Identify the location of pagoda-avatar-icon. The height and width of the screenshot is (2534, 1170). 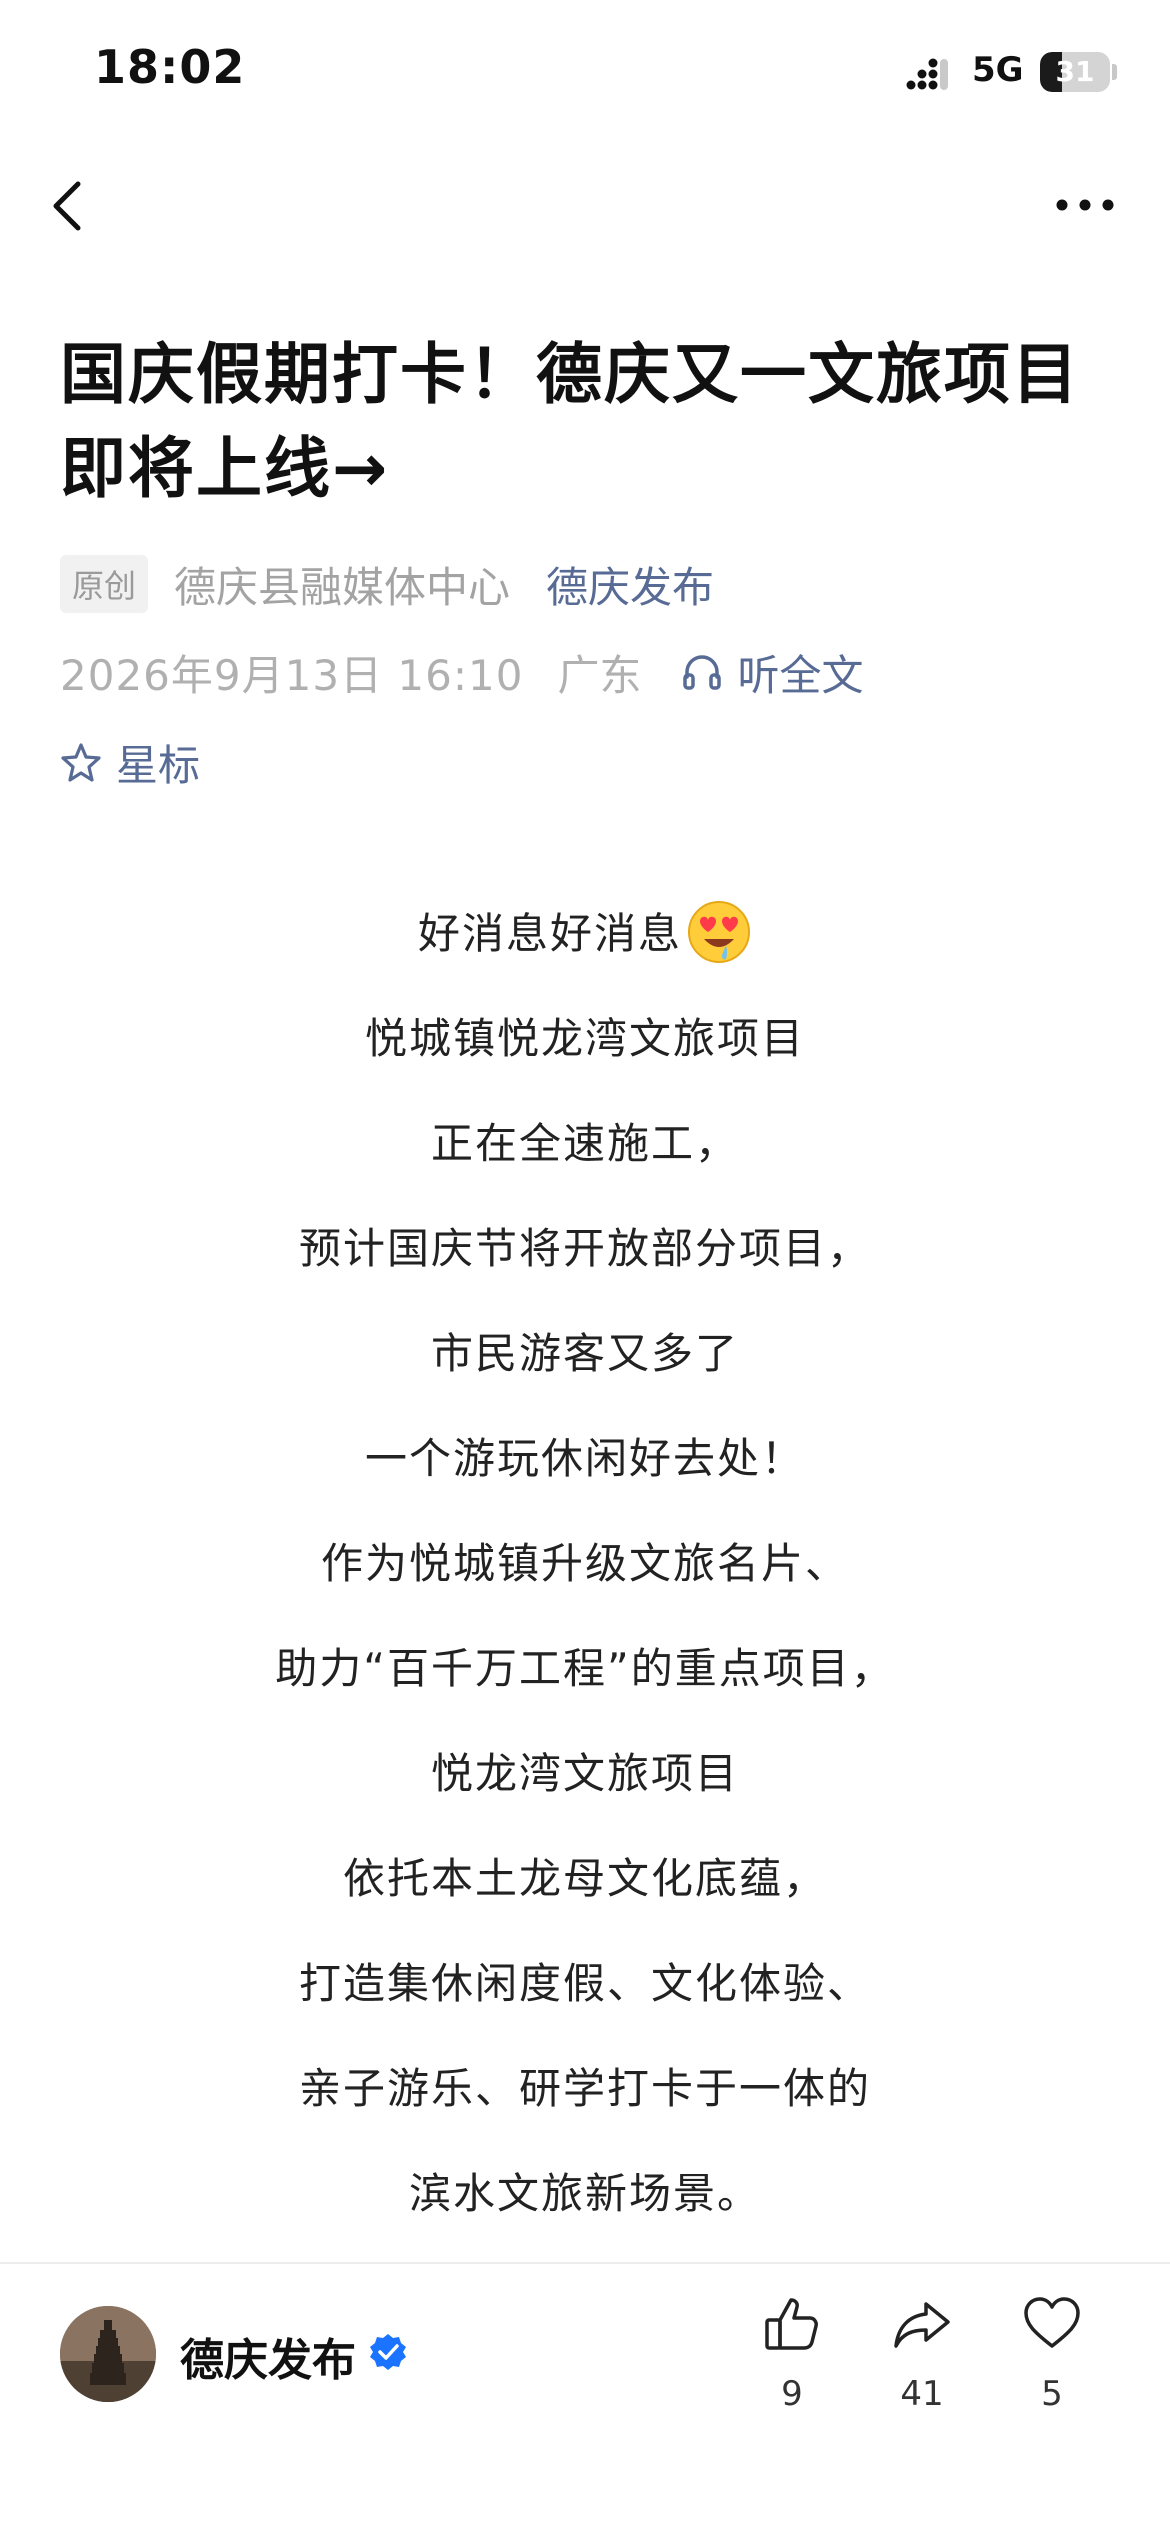
(108, 2354).